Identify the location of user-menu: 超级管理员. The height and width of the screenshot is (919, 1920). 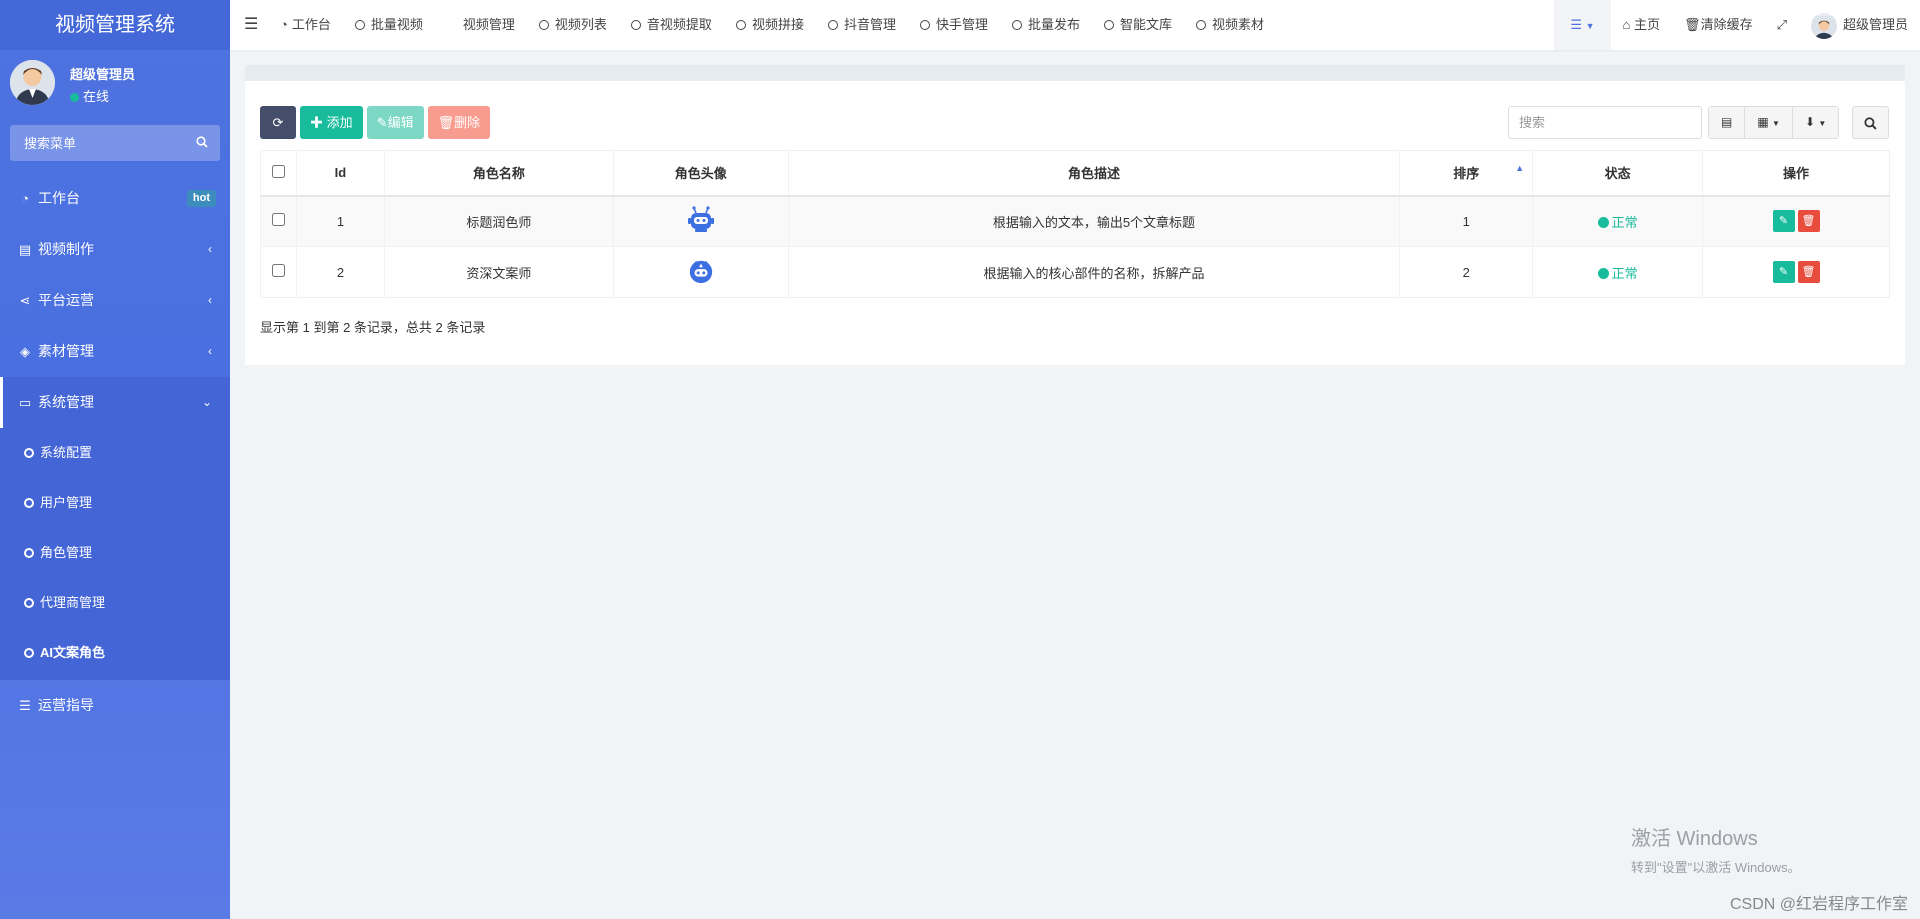
(1859, 25).